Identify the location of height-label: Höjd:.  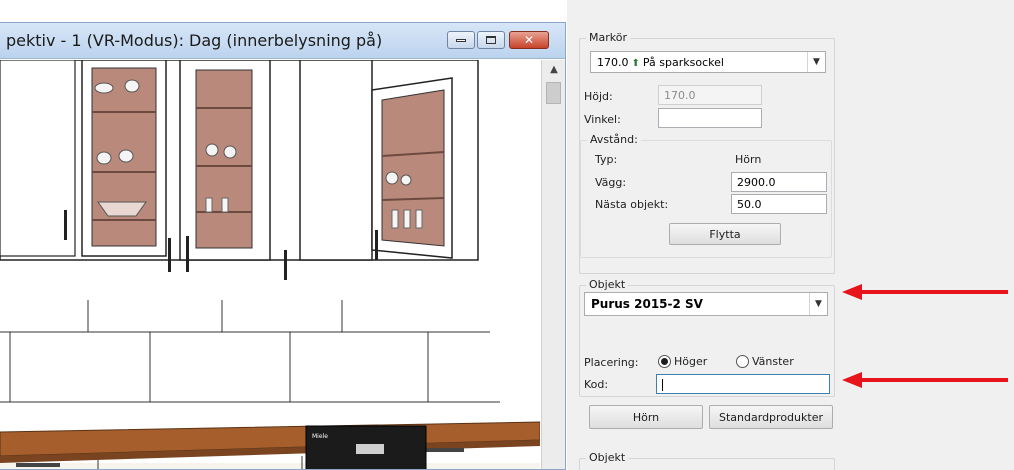
(598, 96).